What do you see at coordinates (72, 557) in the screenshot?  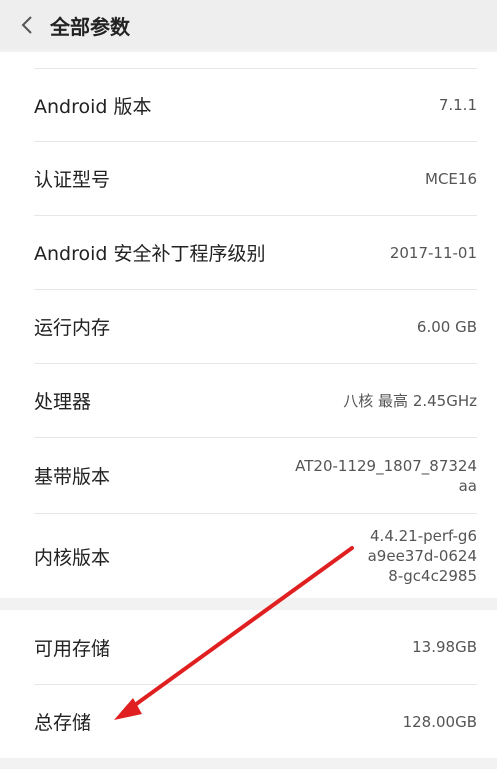 I see `row-label: 内核版本` at bounding box center [72, 557].